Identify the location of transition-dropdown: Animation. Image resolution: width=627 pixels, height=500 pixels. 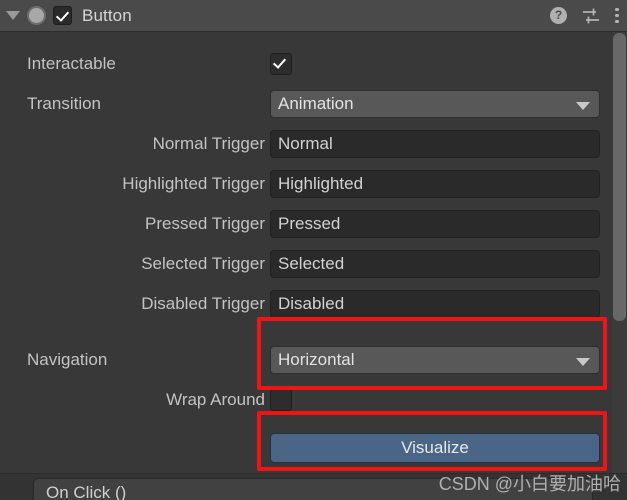
(435, 104).